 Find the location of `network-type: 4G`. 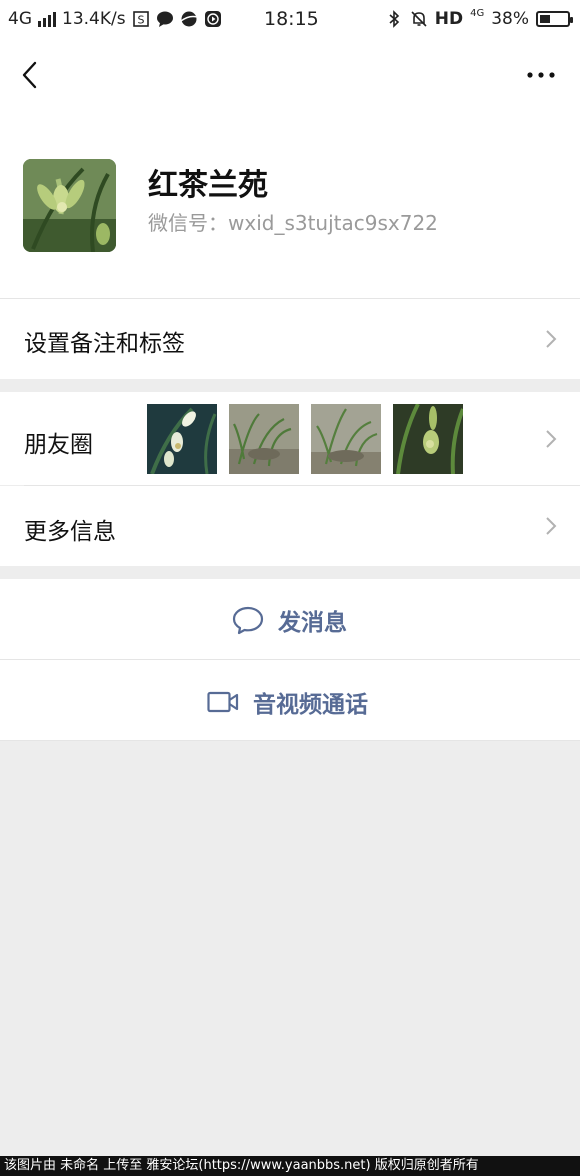

network-type: 4G is located at coordinates (20, 19).